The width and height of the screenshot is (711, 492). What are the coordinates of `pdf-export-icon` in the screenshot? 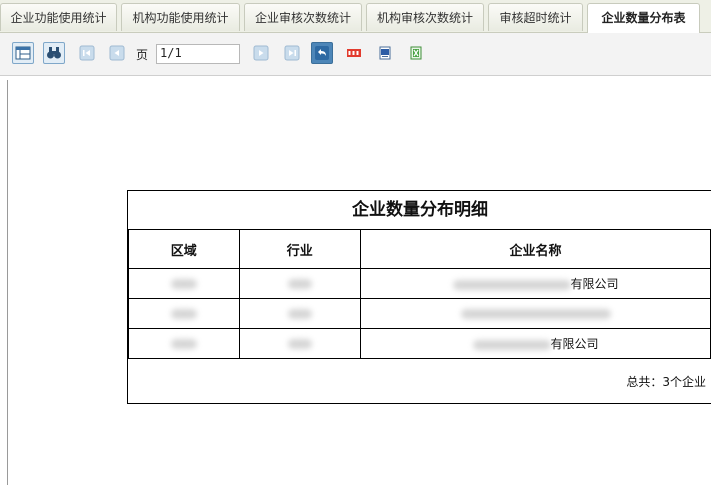 It's located at (354, 53).